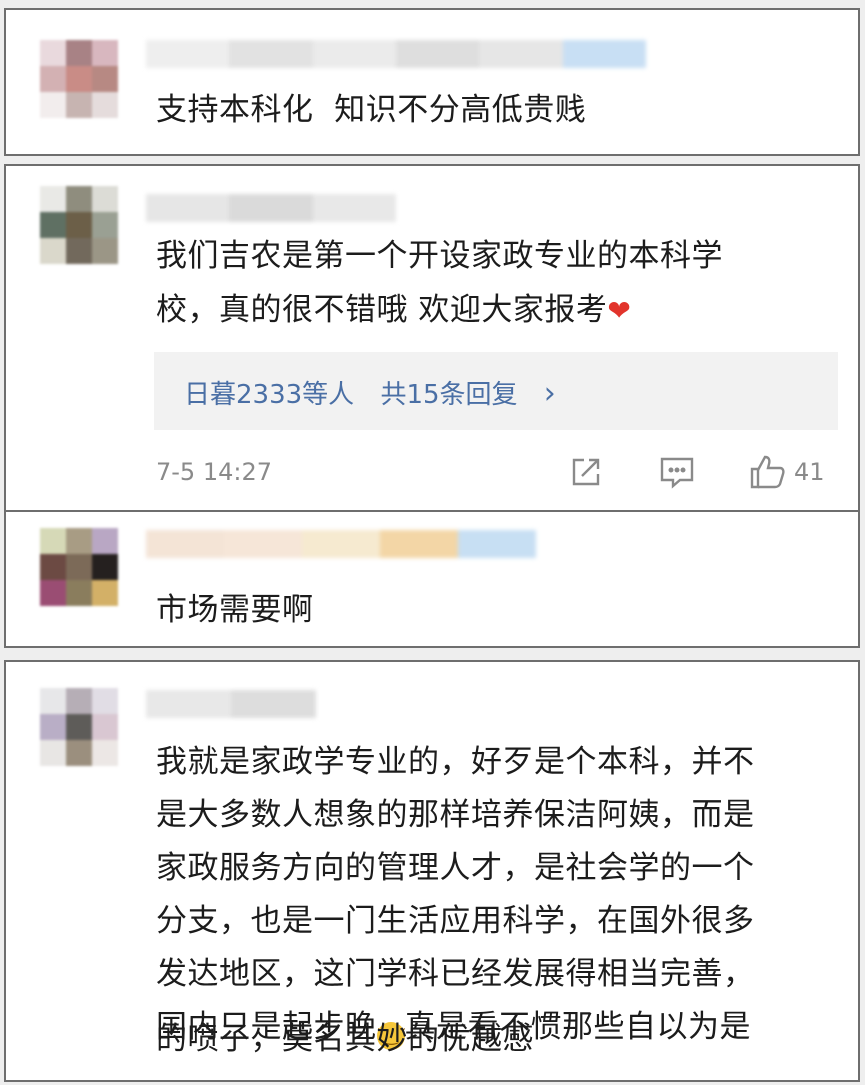 Image resolution: width=865 pixels, height=1085 pixels. What do you see at coordinates (786, 472) in the screenshot?
I see `like-button: 41` at bounding box center [786, 472].